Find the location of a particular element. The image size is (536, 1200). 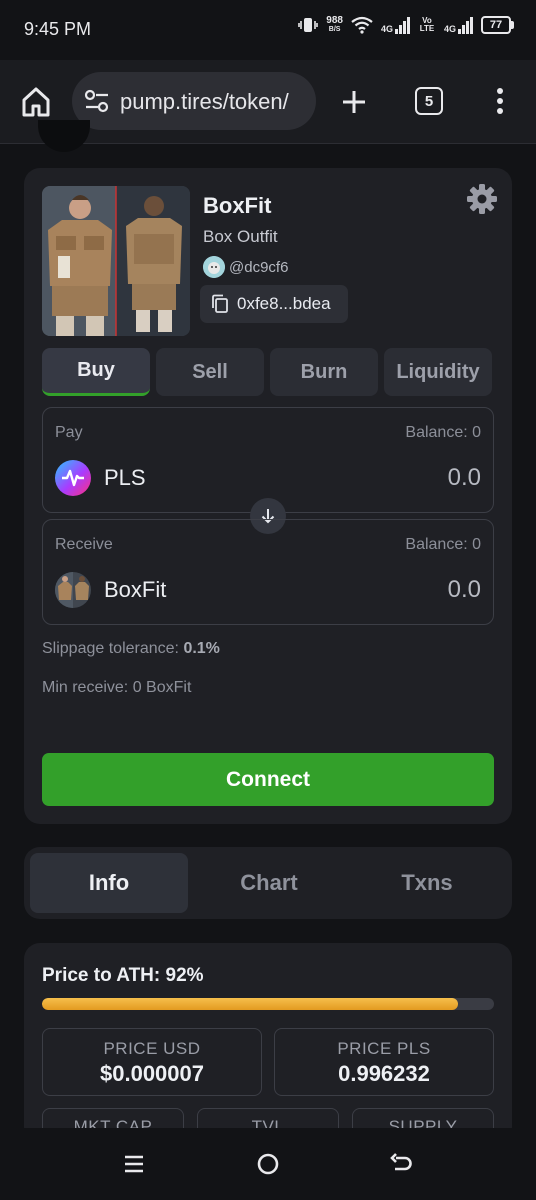

volte-indicator: Vo LTE is located at coordinates (427, 25).